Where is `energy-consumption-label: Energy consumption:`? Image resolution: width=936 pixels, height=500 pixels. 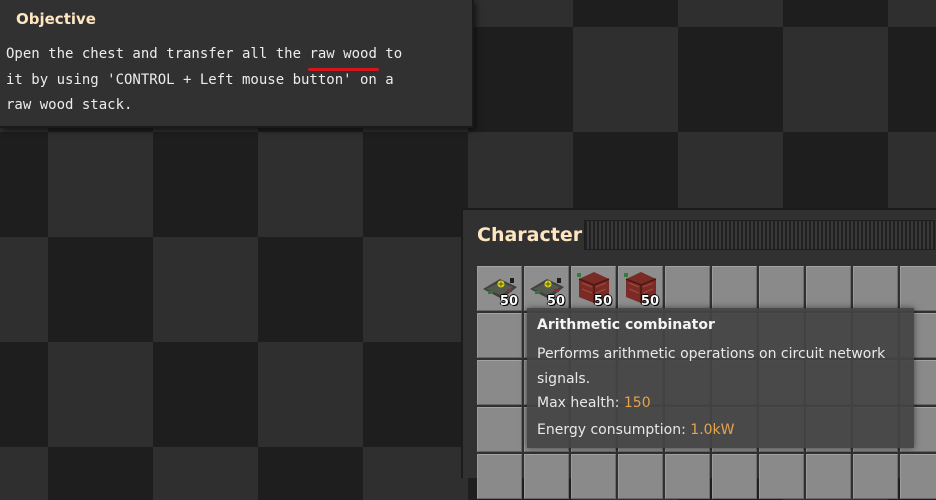
energy-consumption-label: Energy consumption: is located at coordinates (614, 430).